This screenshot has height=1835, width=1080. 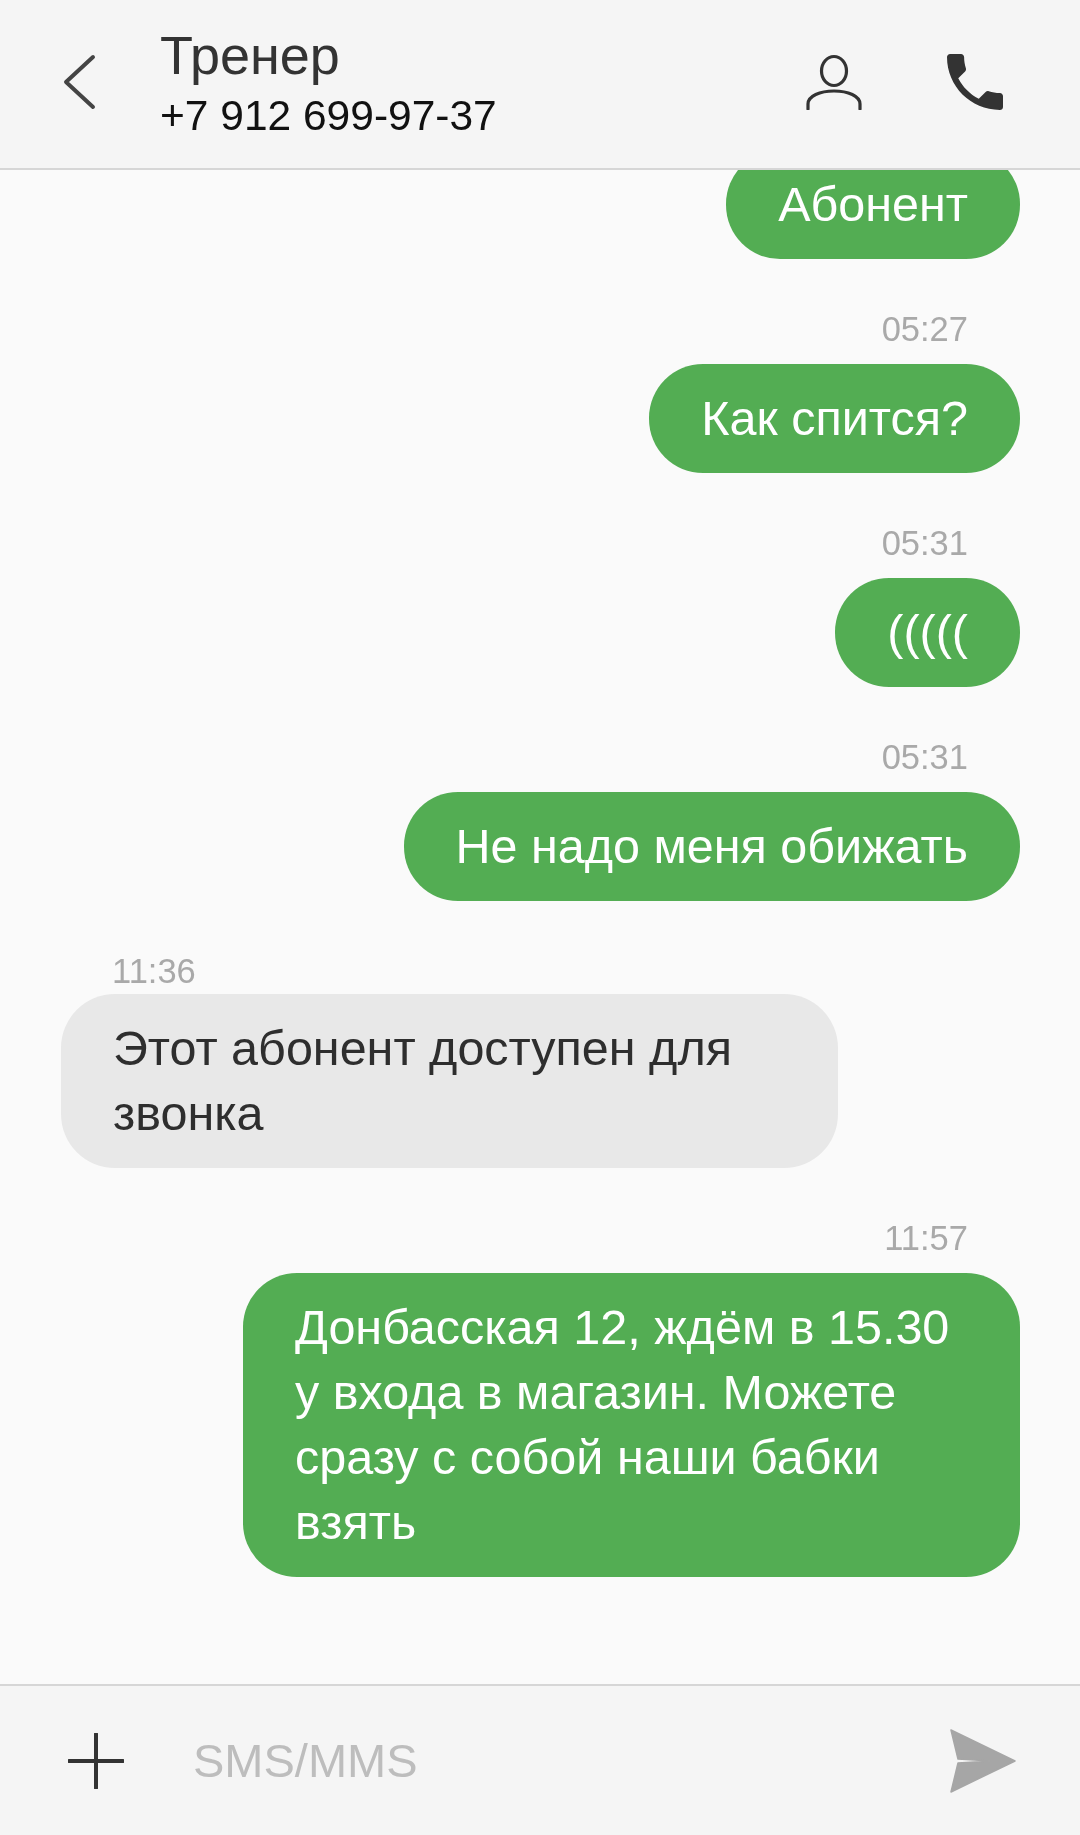 I want to click on phone-icon, so click(x=975, y=82).